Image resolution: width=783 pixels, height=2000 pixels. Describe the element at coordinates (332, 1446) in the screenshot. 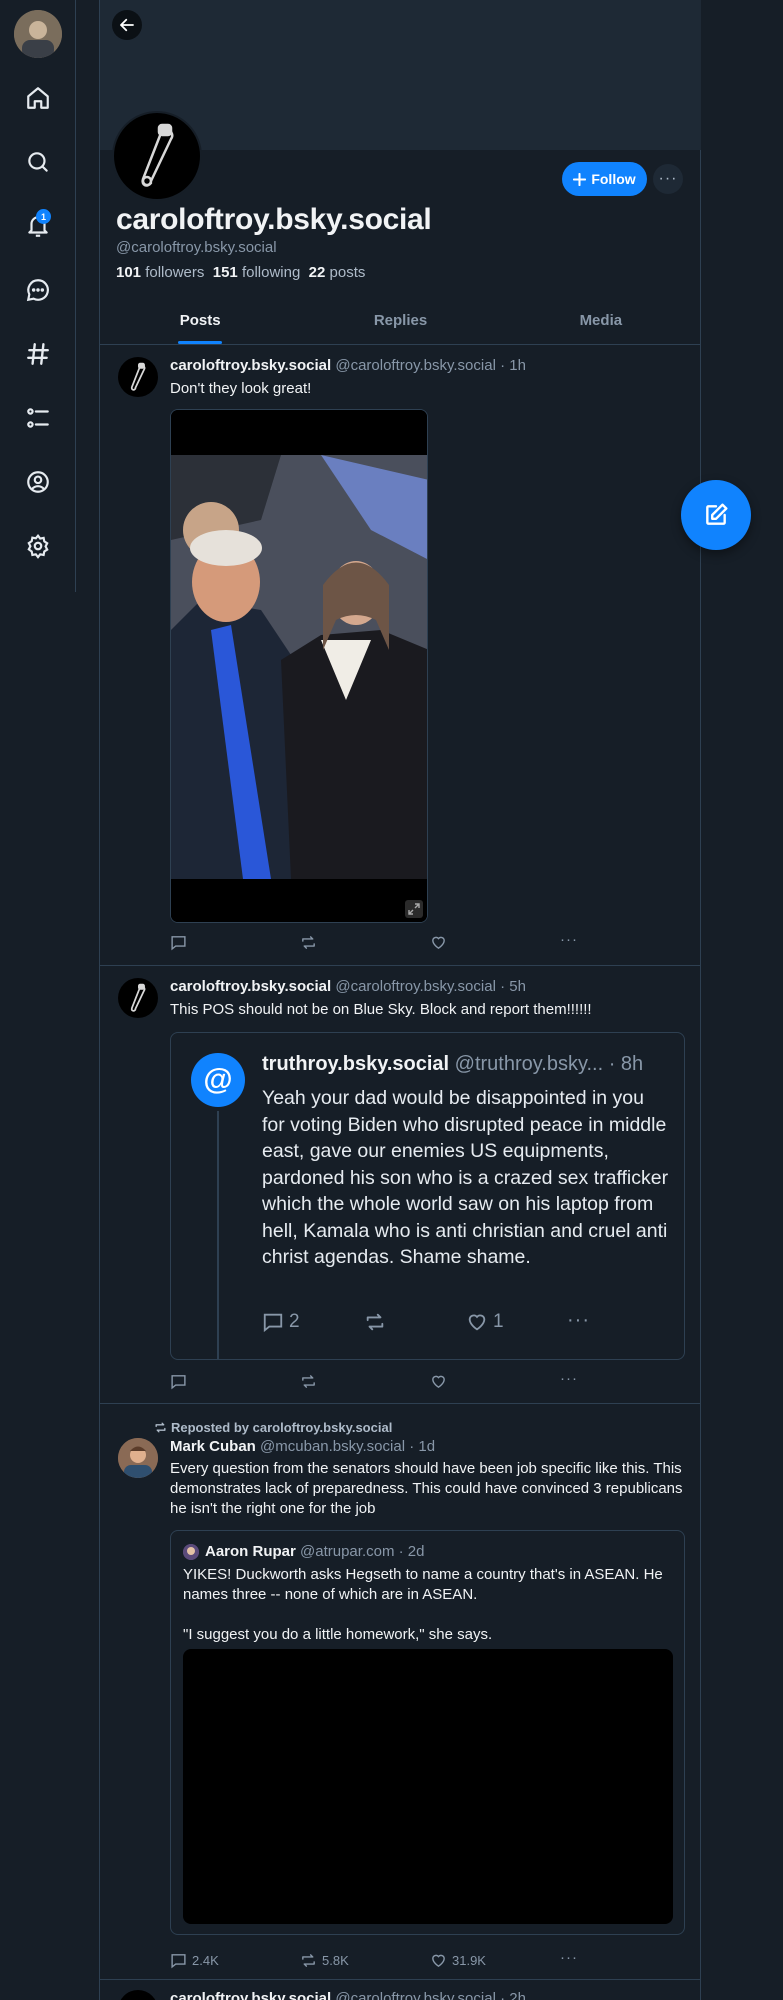

I see `post-author-handle: @mcuban.bsky.social` at that location.